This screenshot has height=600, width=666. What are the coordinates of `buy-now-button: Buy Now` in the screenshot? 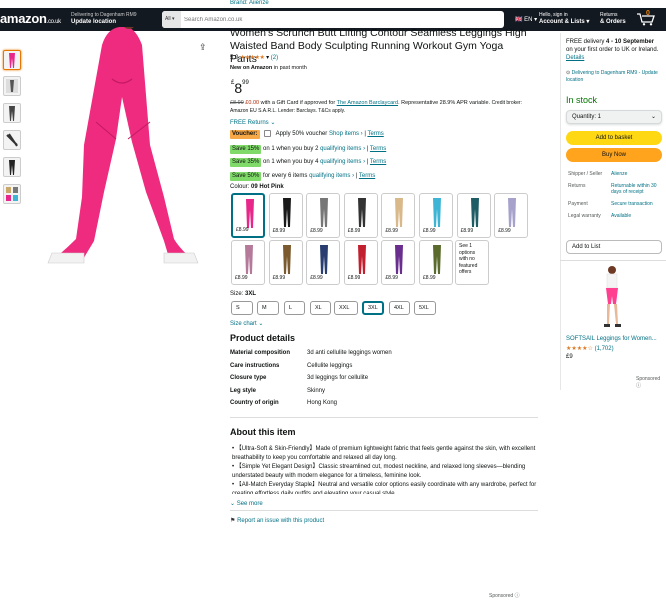 It's located at (614, 155).